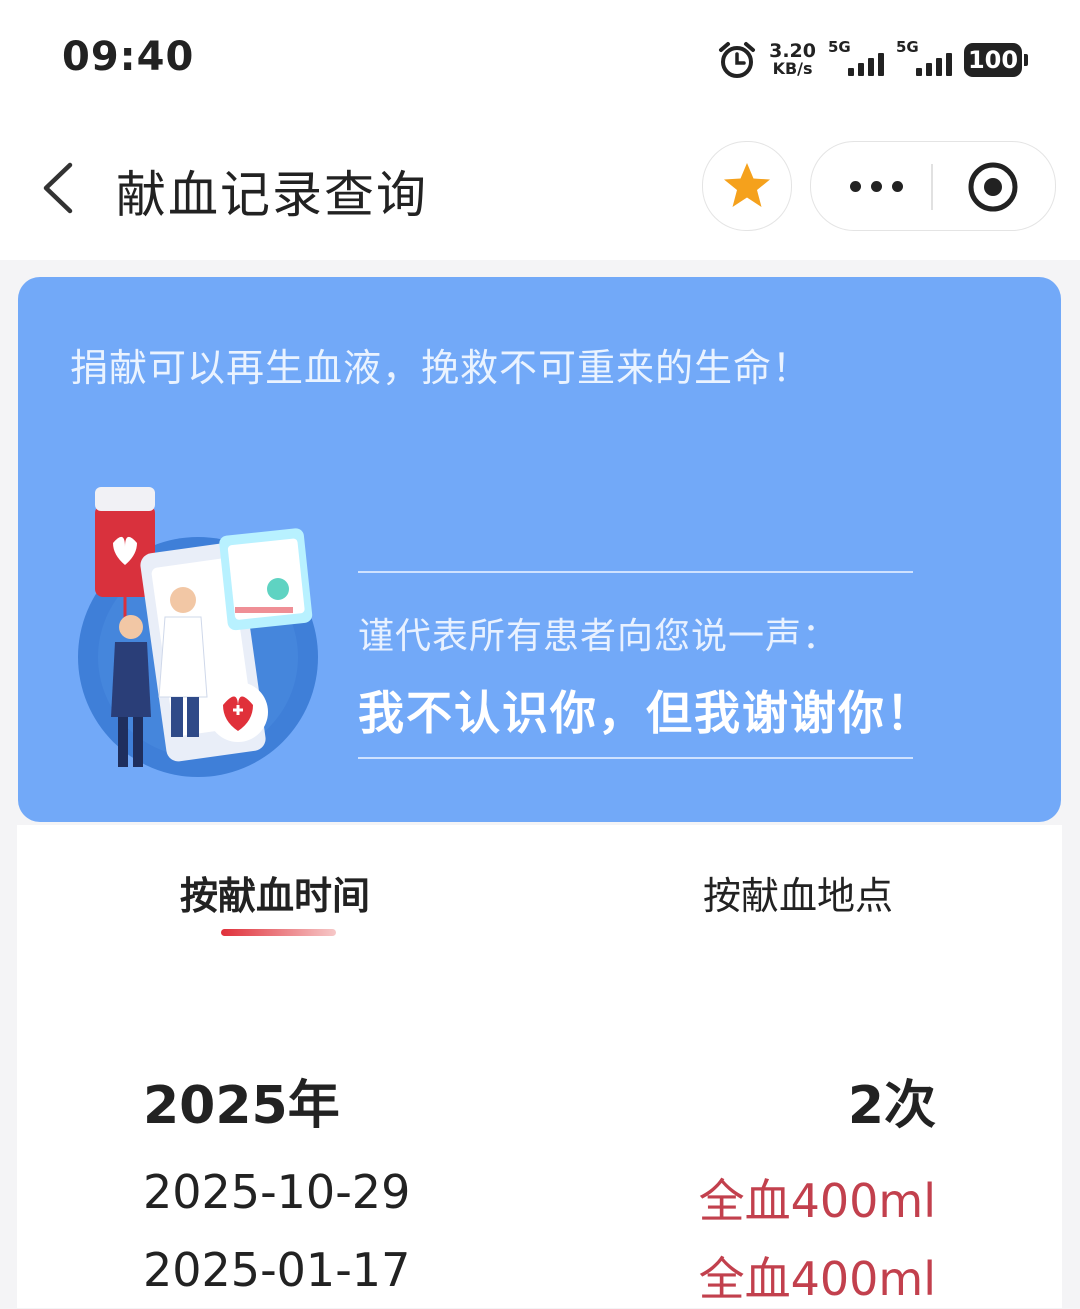 The height and width of the screenshot is (1309, 1080). I want to click on close-target-icon, so click(993, 187).